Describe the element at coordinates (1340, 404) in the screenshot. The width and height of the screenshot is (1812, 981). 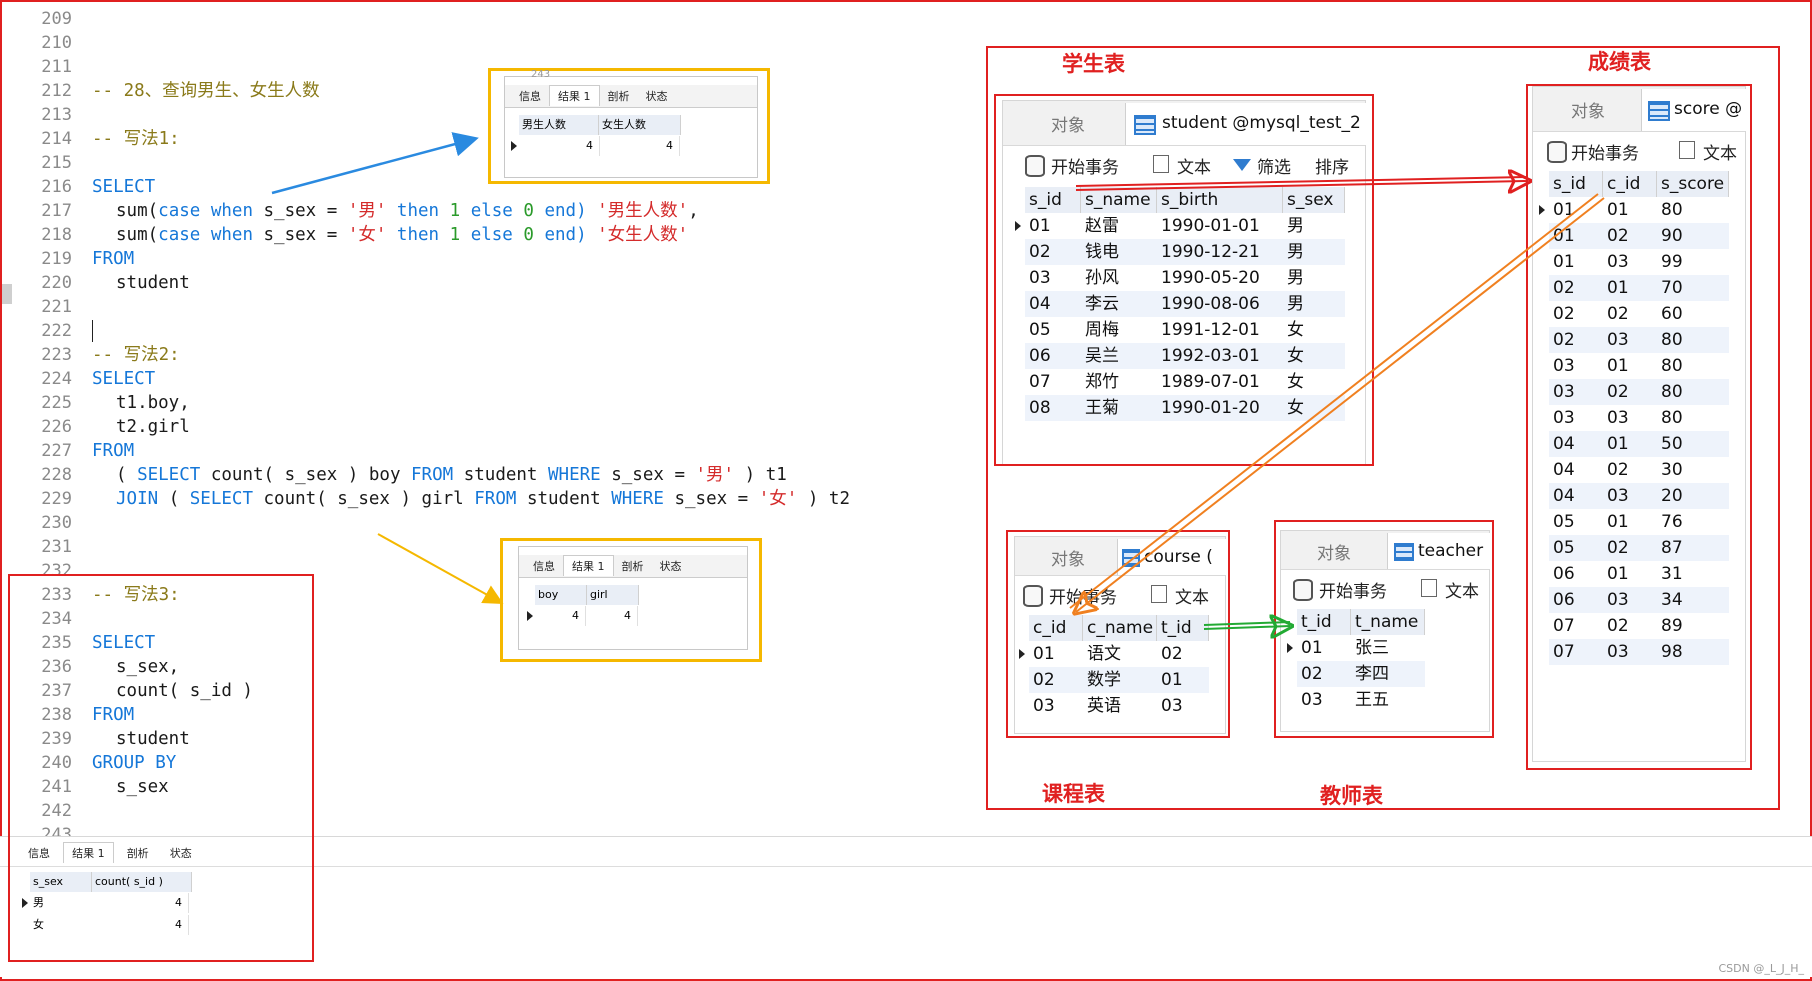
I see `arrow-score-course-shaft` at that location.